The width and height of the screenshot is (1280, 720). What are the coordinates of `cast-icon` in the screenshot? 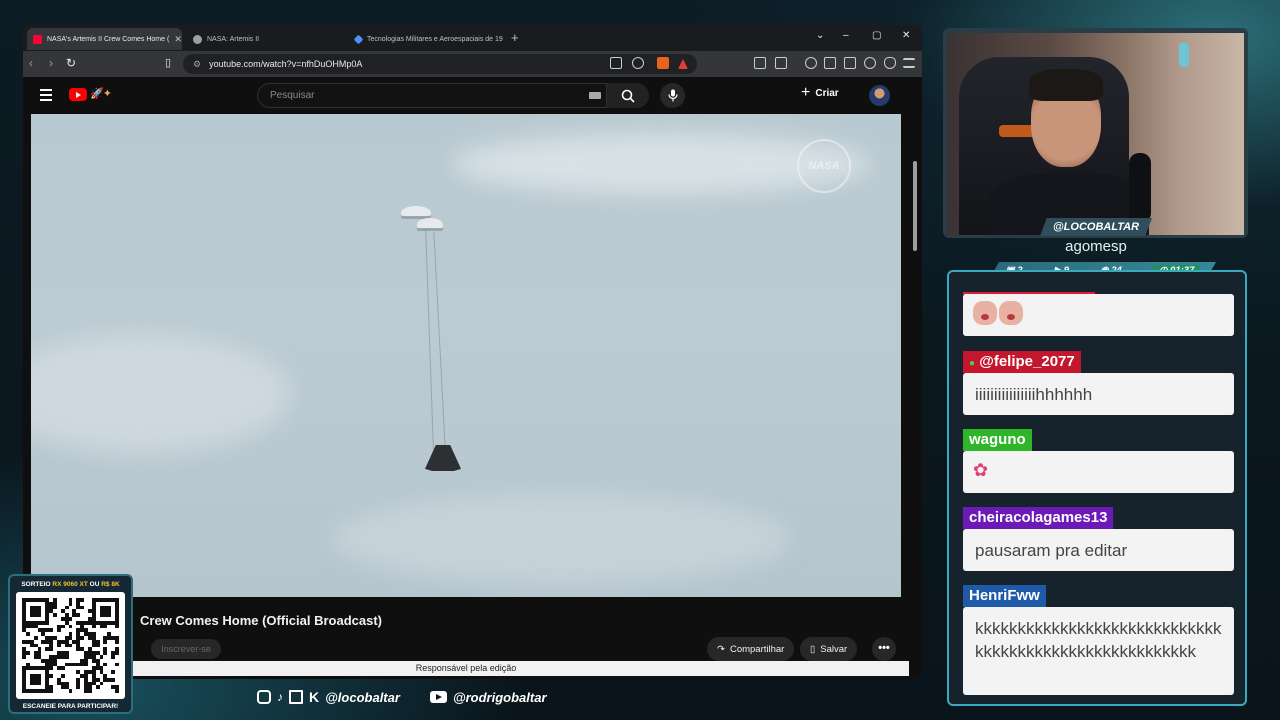 It's located at (616, 63).